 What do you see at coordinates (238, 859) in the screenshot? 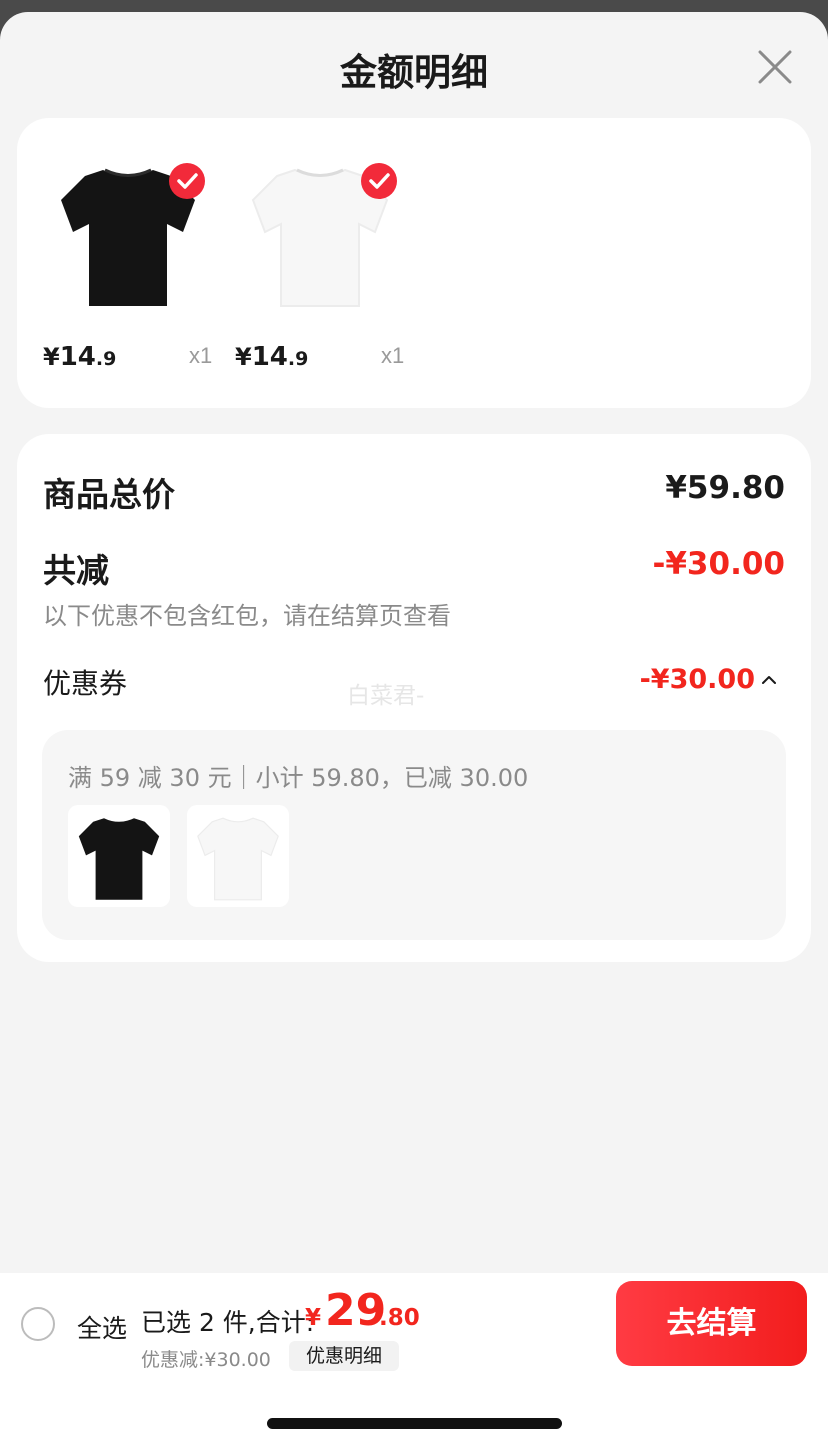
I see `white-tshirt-image` at bounding box center [238, 859].